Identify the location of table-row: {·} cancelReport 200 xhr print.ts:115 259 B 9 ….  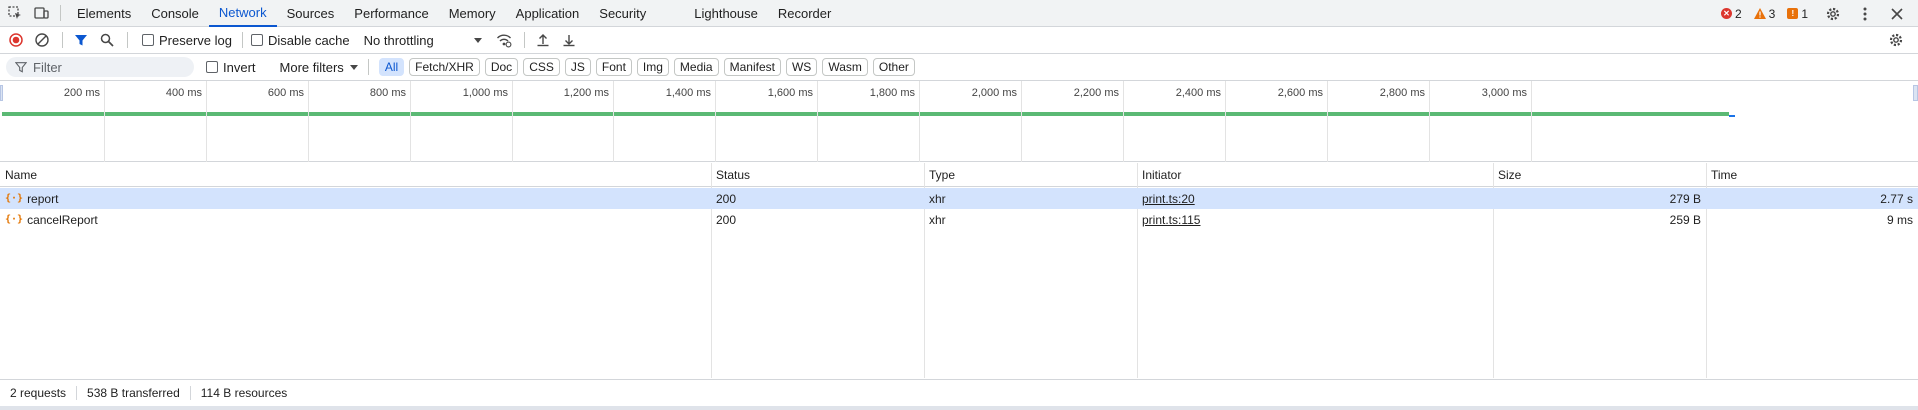
(959, 219).